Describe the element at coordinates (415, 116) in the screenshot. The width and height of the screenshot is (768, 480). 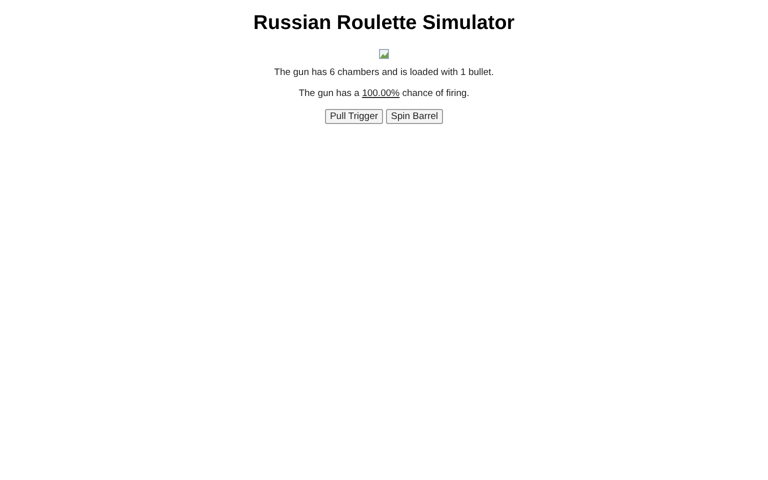
I see `action-button: Spin Barrel` at that location.